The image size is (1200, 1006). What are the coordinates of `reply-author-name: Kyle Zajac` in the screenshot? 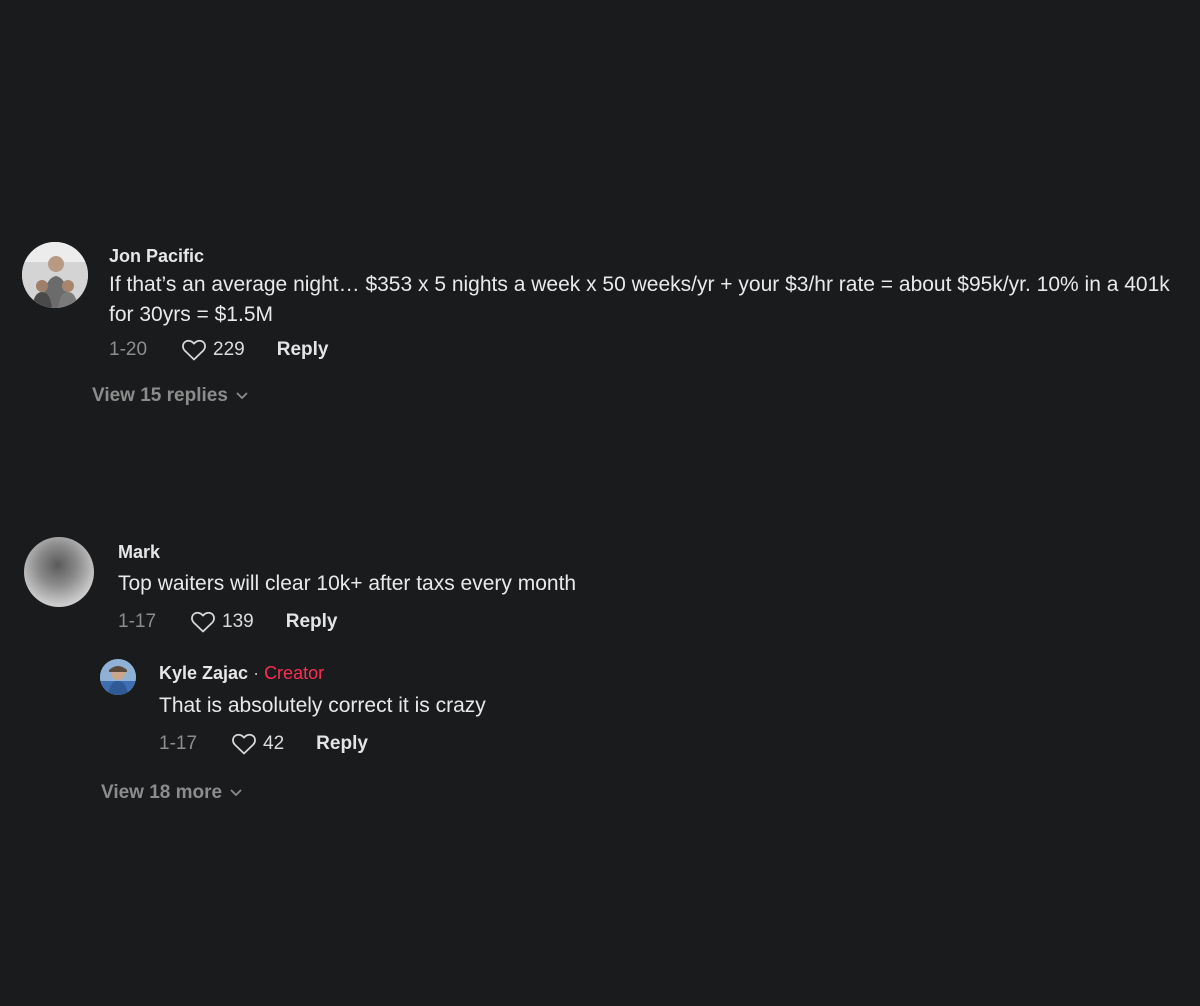 It's located at (203, 673).